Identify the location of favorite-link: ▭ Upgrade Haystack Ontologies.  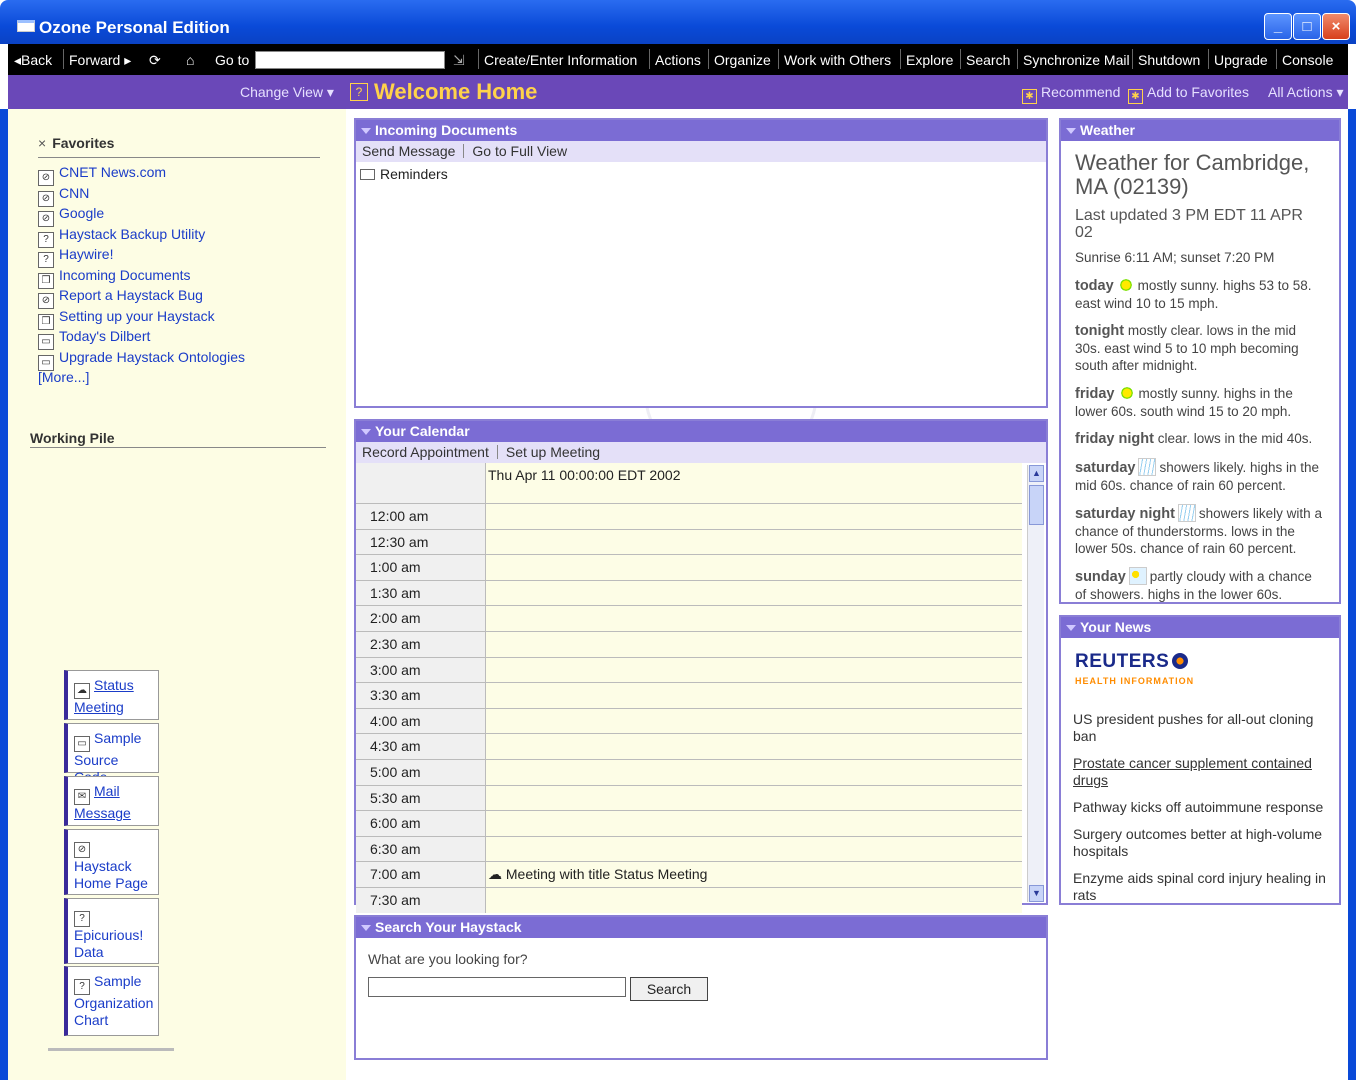
(141, 360).